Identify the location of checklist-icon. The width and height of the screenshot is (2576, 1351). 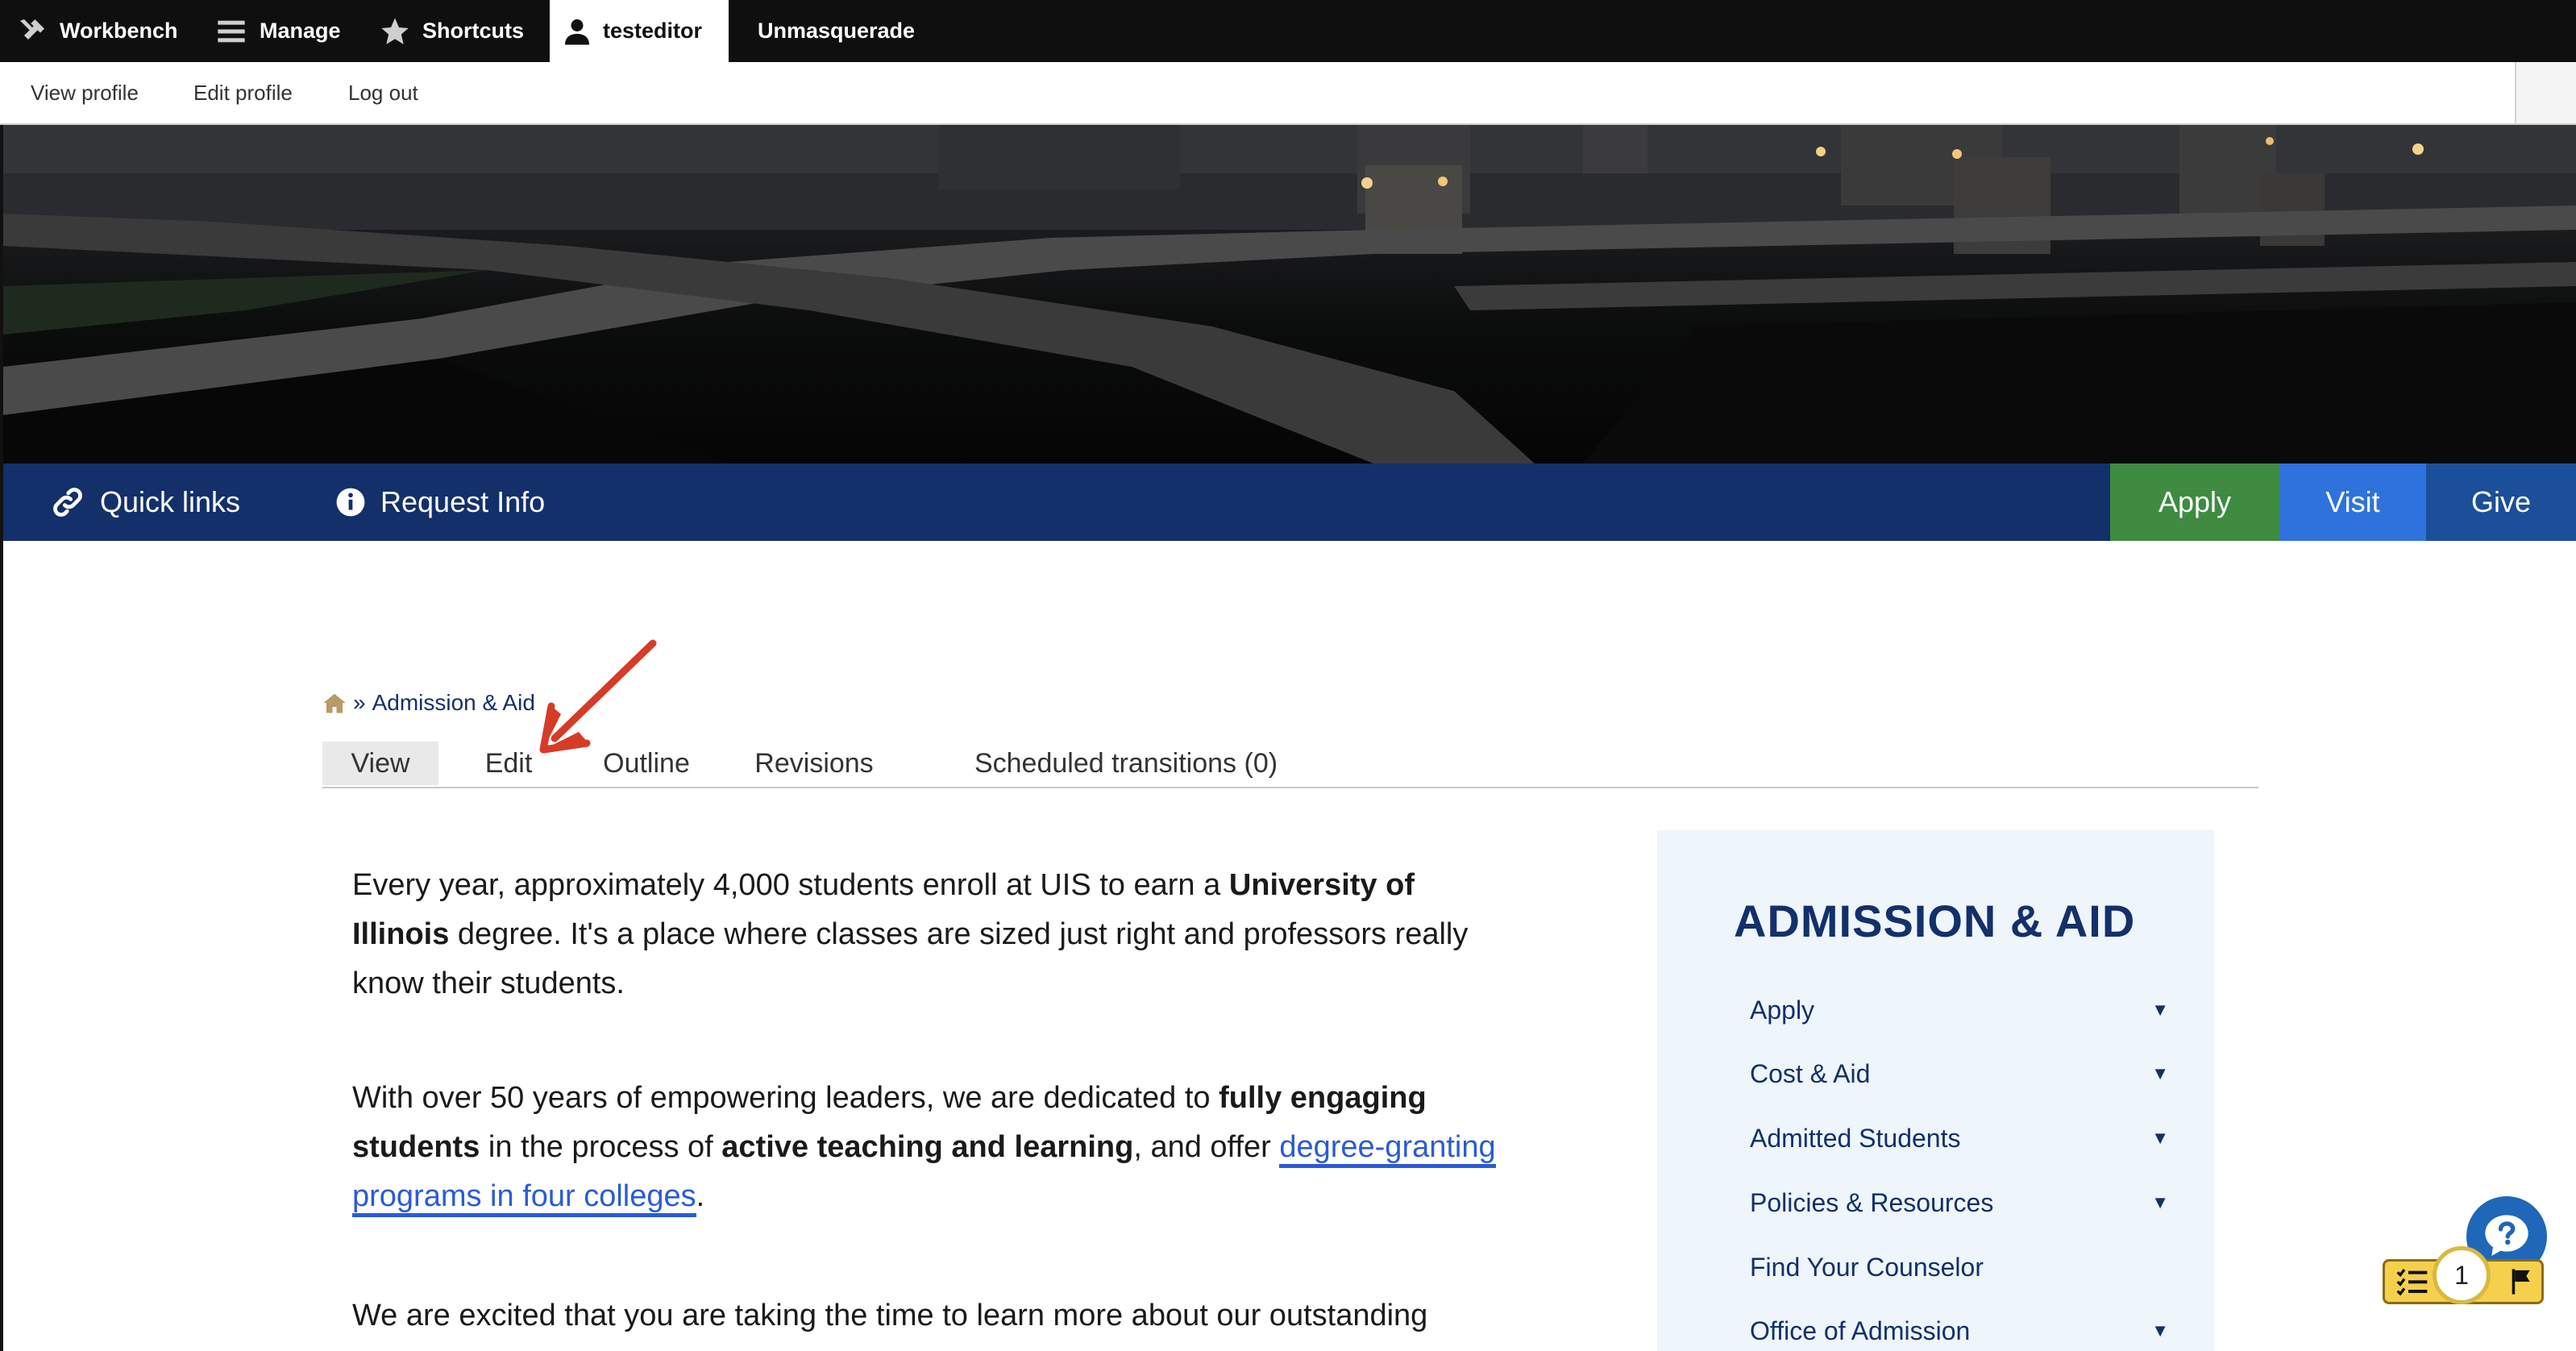
(2412, 1281).